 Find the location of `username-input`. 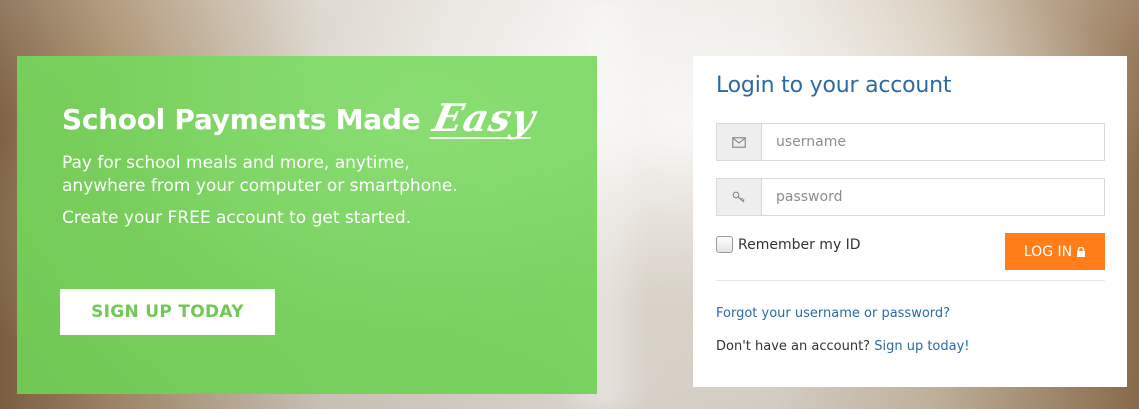

username-input is located at coordinates (933, 142).